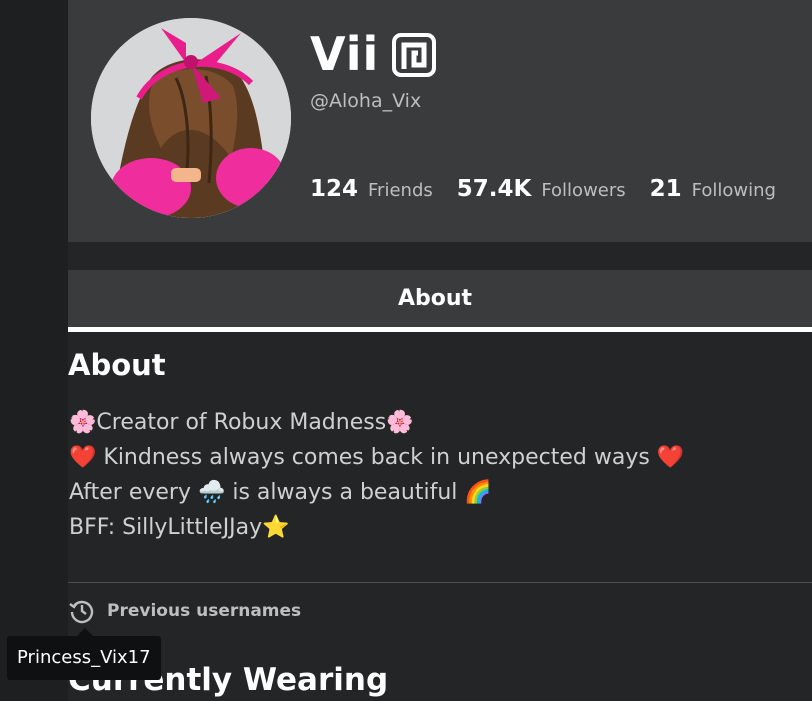 The height and width of the screenshot is (701, 812). I want to click on profile-stats: 124 Friends 57.4K Followers 21 Following, so click(550, 189).